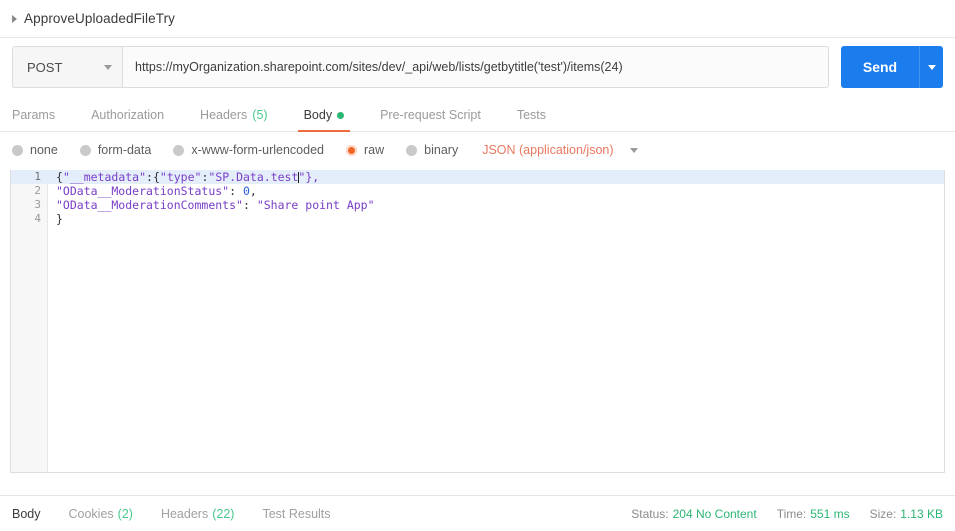  I want to click on response-tab-label: Cookies, so click(91, 513).